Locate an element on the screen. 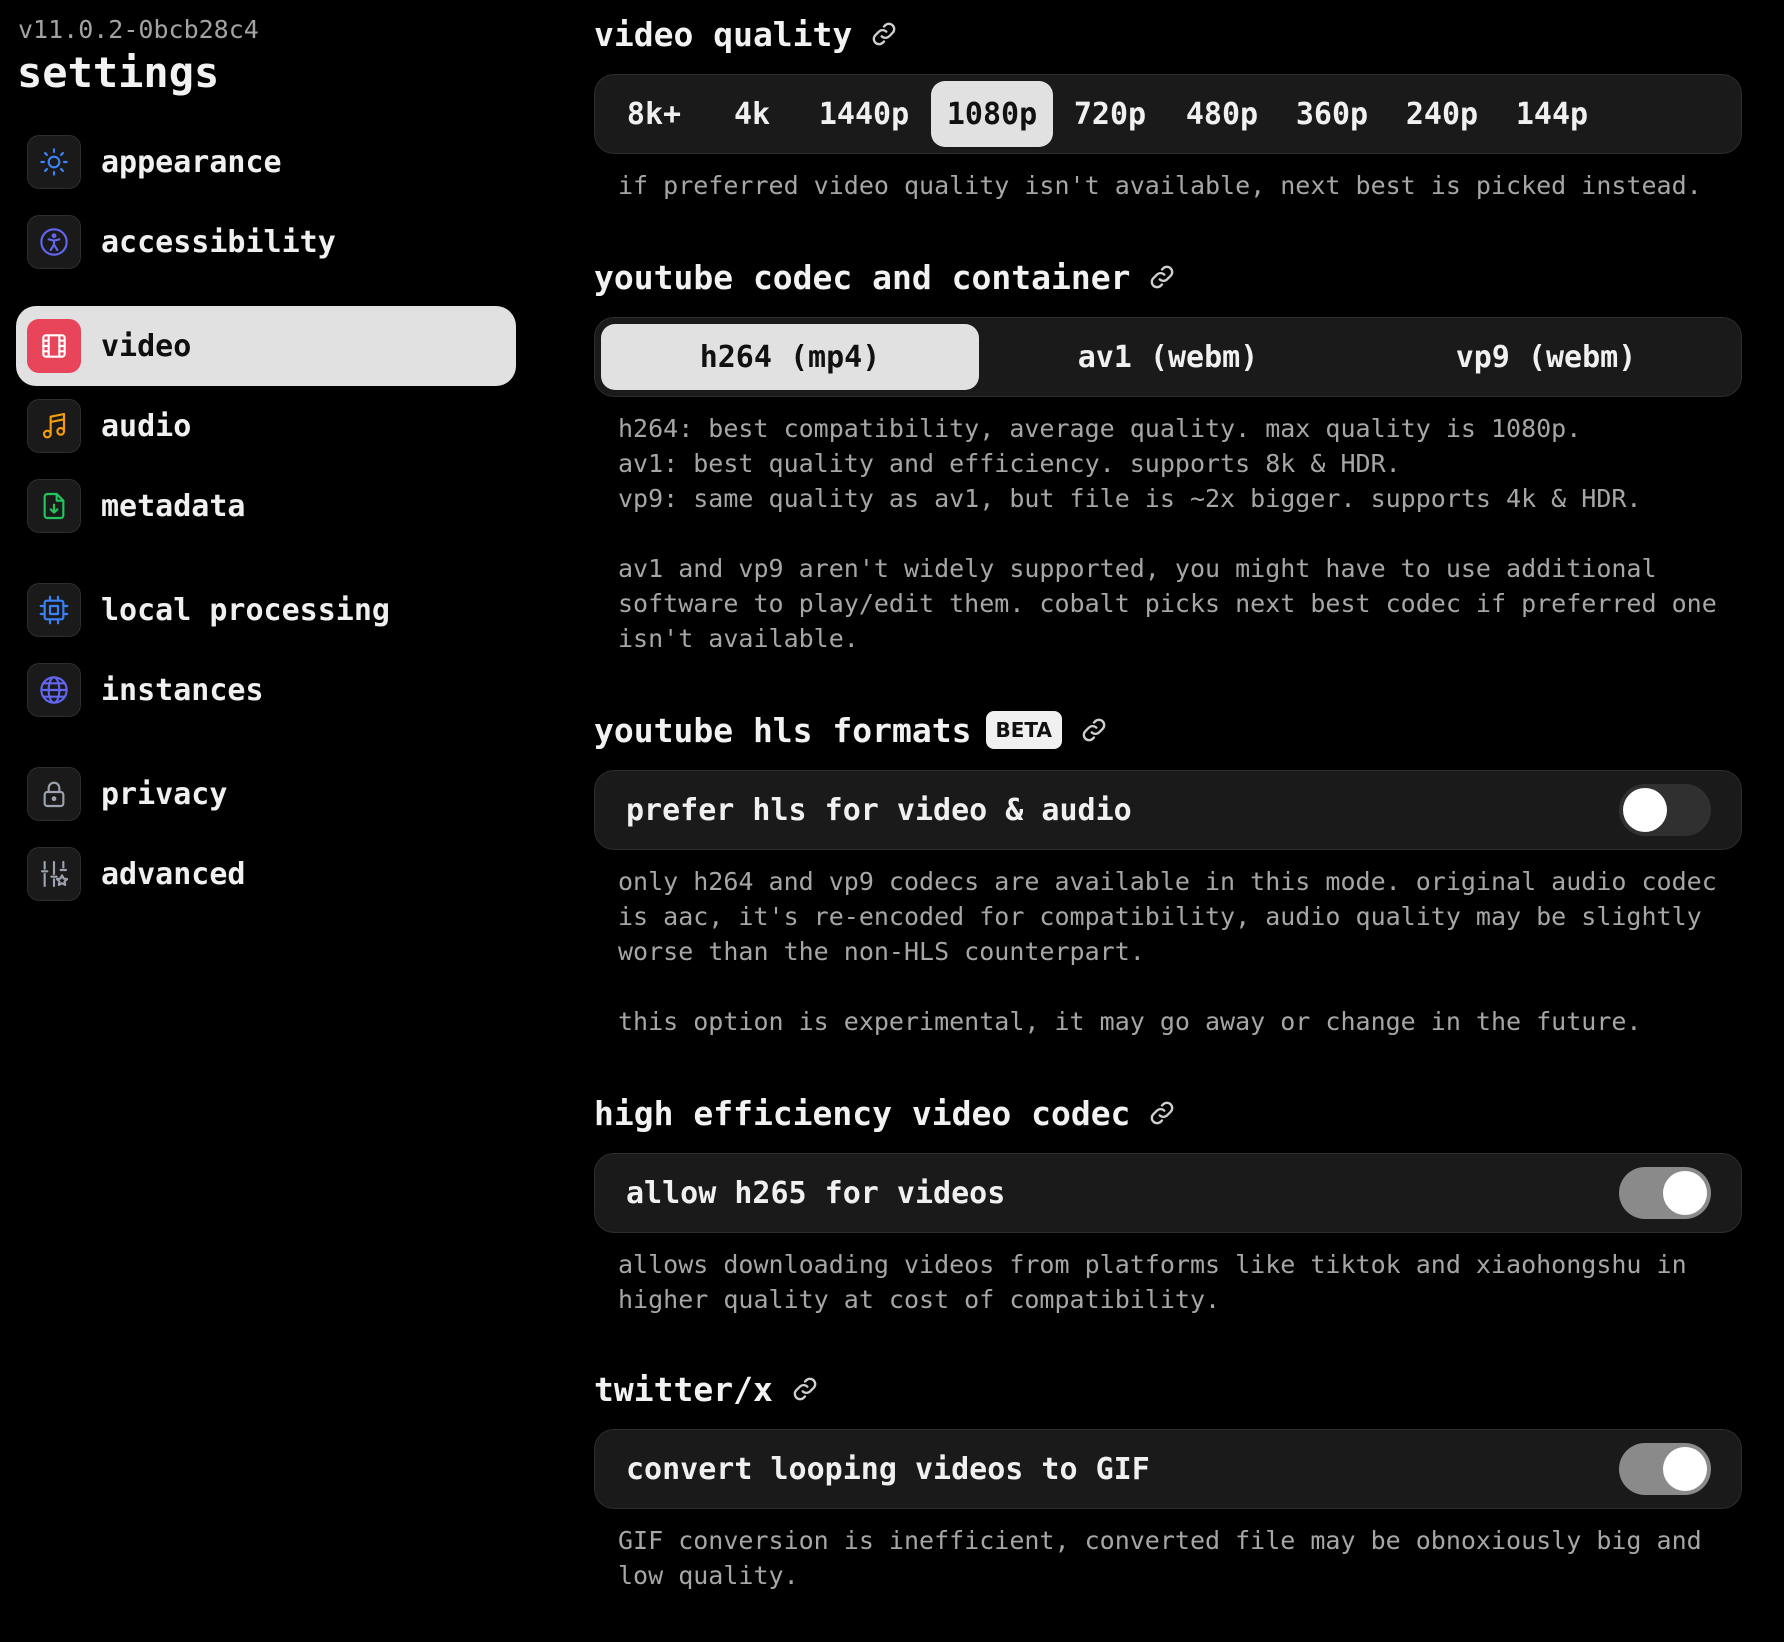 This screenshot has width=1784, height=1642. hls-toggle-row: prefer hls for video & audio is located at coordinates (1168, 810).